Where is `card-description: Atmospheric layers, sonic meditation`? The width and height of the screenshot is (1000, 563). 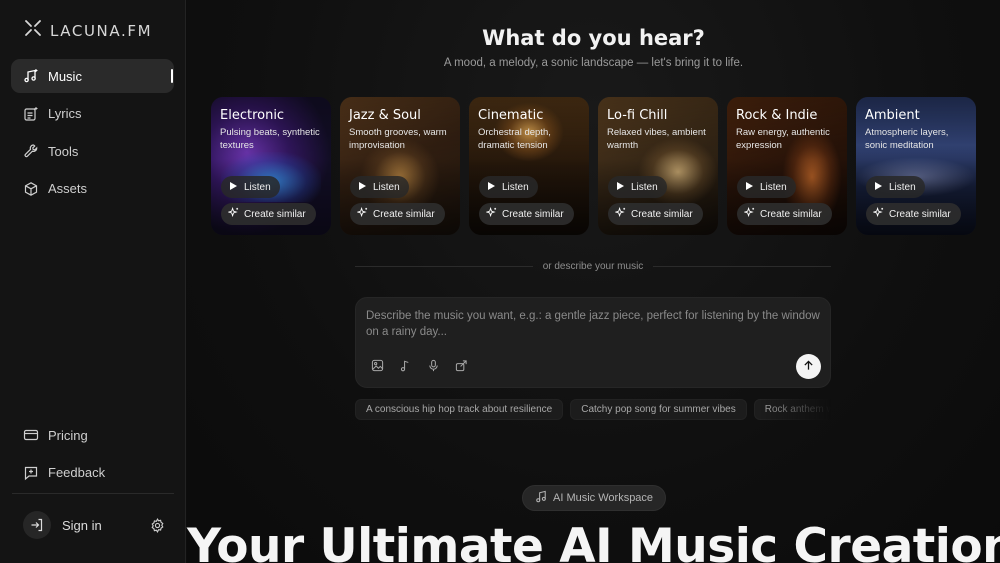 card-description: Atmospheric layers, sonic meditation is located at coordinates (907, 139).